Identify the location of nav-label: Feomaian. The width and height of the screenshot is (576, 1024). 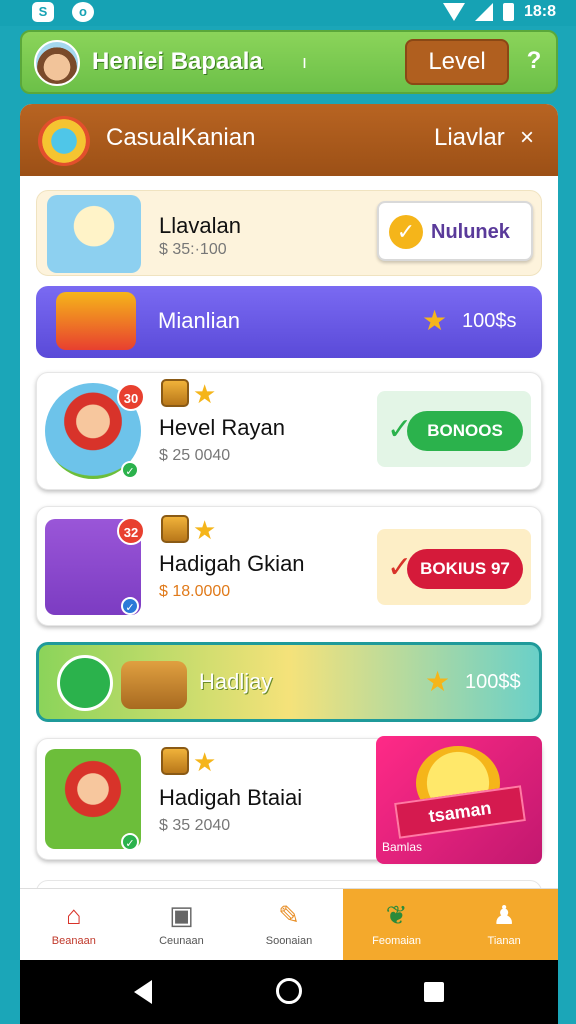
(397, 941).